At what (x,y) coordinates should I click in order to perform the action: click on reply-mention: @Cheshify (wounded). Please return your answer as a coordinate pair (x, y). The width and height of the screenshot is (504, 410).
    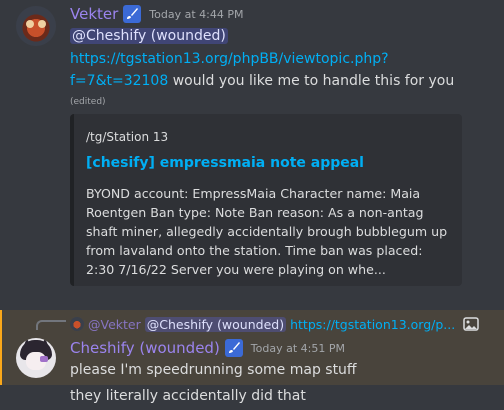
    Looking at the image, I should click on (215, 324).